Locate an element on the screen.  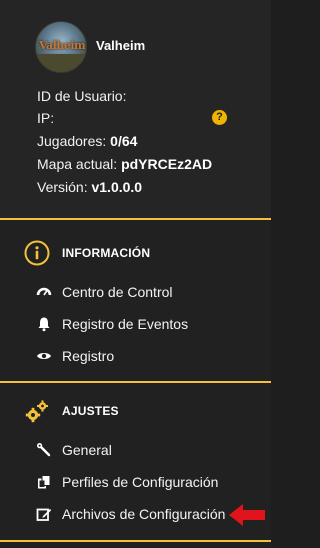
section-settings-header: AJUSTES is located at coordinates (71, 411).